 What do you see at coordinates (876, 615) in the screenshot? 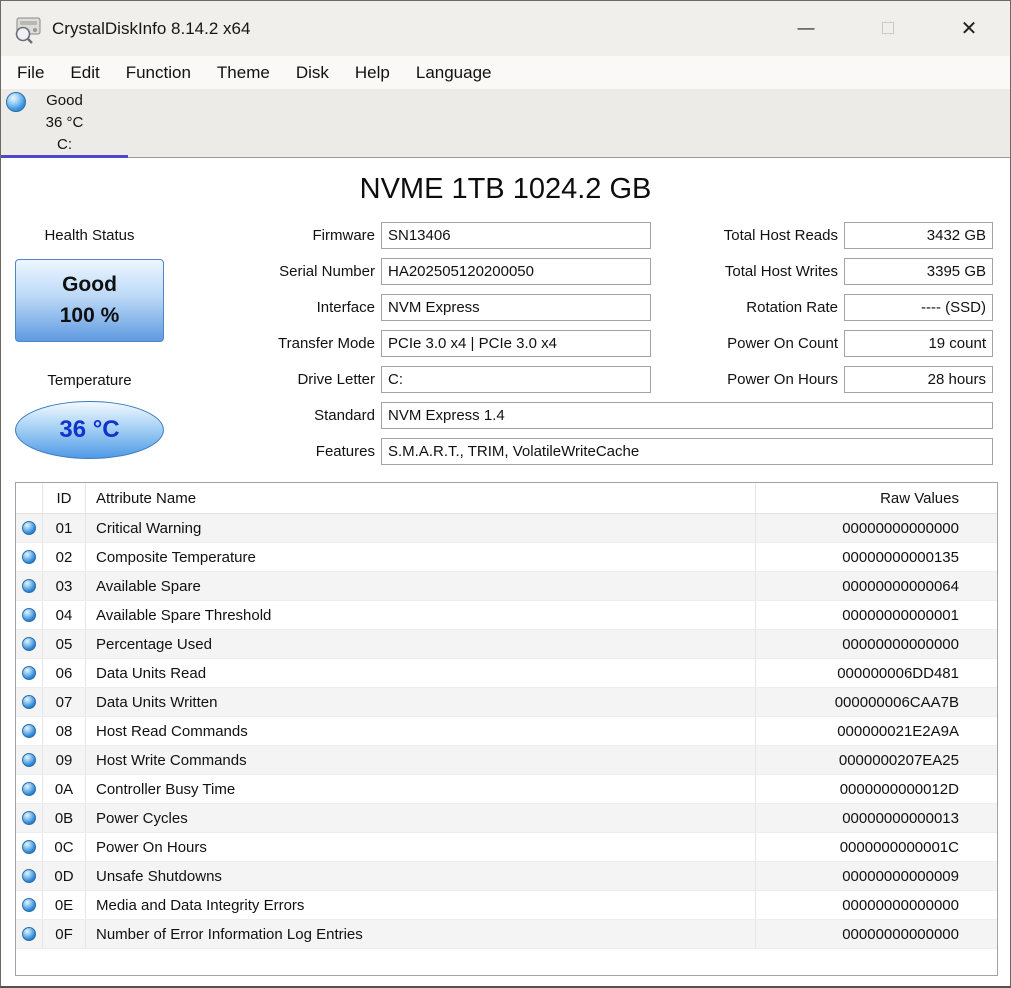
I see `attribute-raw-value: 00000000000001` at bounding box center [876, 615].